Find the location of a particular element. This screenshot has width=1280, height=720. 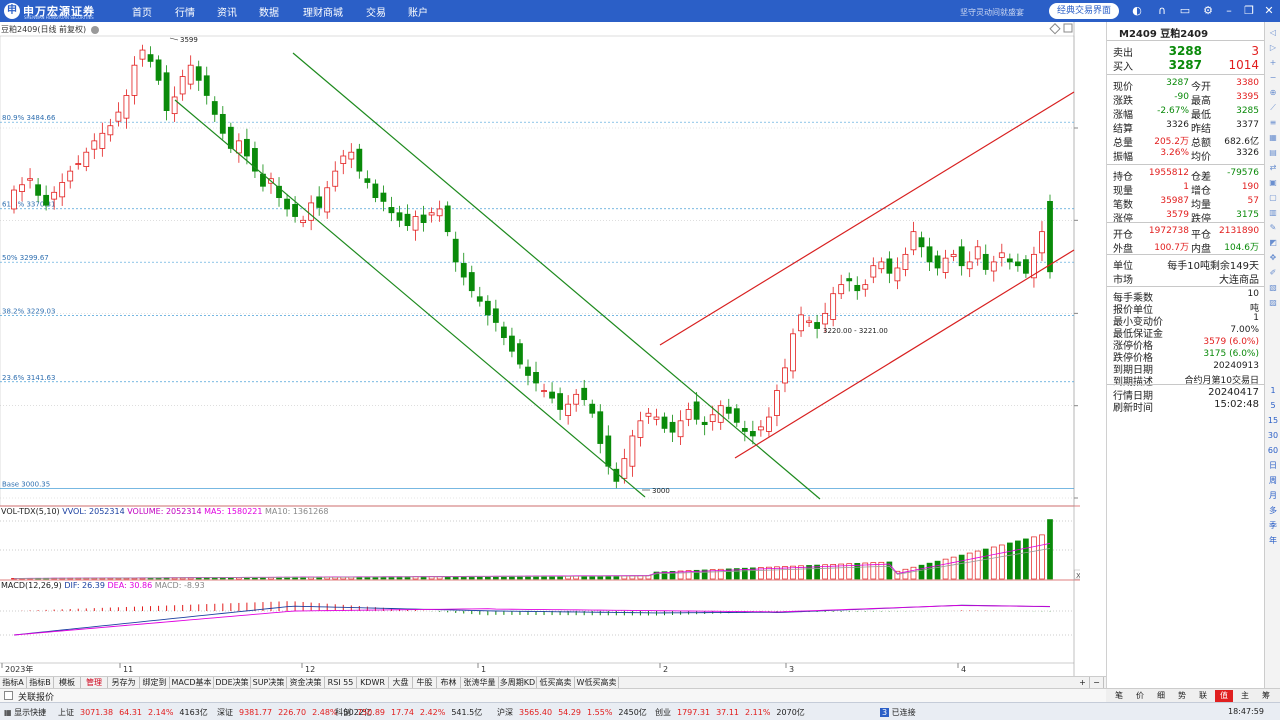

dea-value: DEA: 30.86 is located at coordinates (130, 585).